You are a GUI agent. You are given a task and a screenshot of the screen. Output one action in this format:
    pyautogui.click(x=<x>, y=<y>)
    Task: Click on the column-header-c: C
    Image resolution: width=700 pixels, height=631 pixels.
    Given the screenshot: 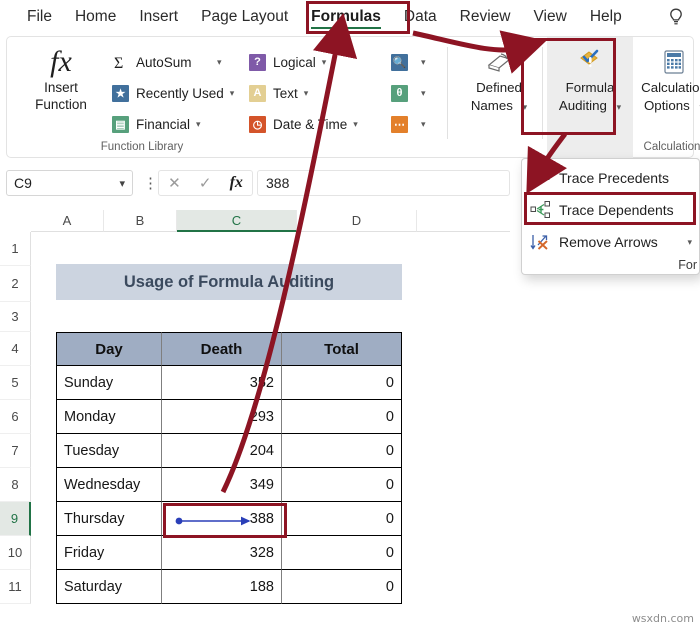 What is the action you would take?
    pyautogui.click(x=237, y=221)
    